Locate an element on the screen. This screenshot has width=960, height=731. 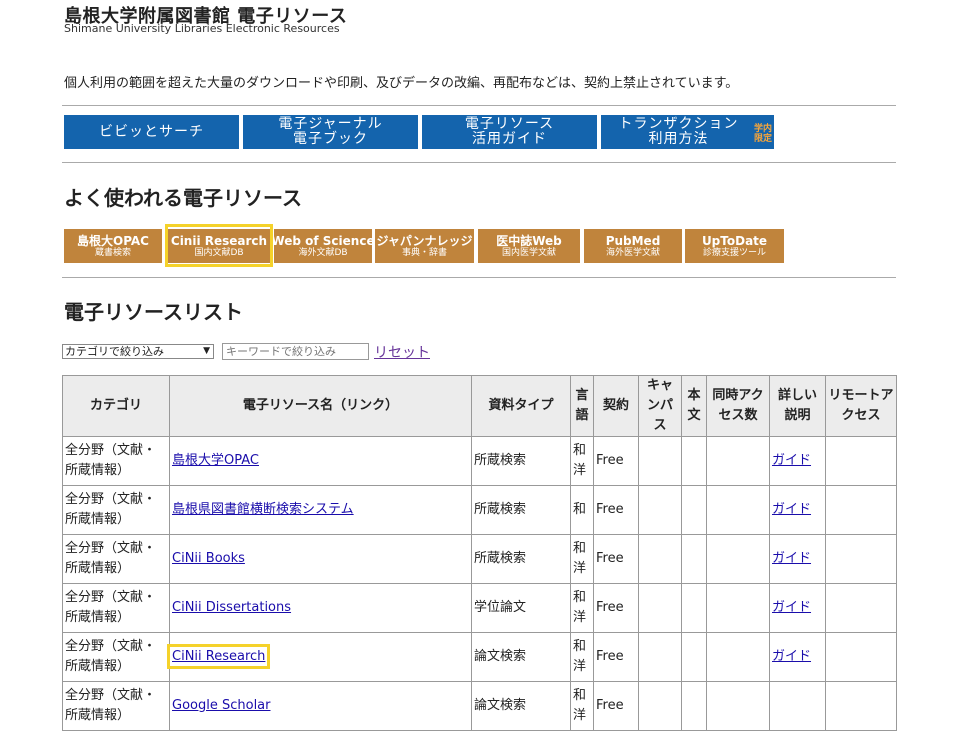
popular-pubmed-button: PubMed 海外医学文献 is located at coordinates (633, 246).